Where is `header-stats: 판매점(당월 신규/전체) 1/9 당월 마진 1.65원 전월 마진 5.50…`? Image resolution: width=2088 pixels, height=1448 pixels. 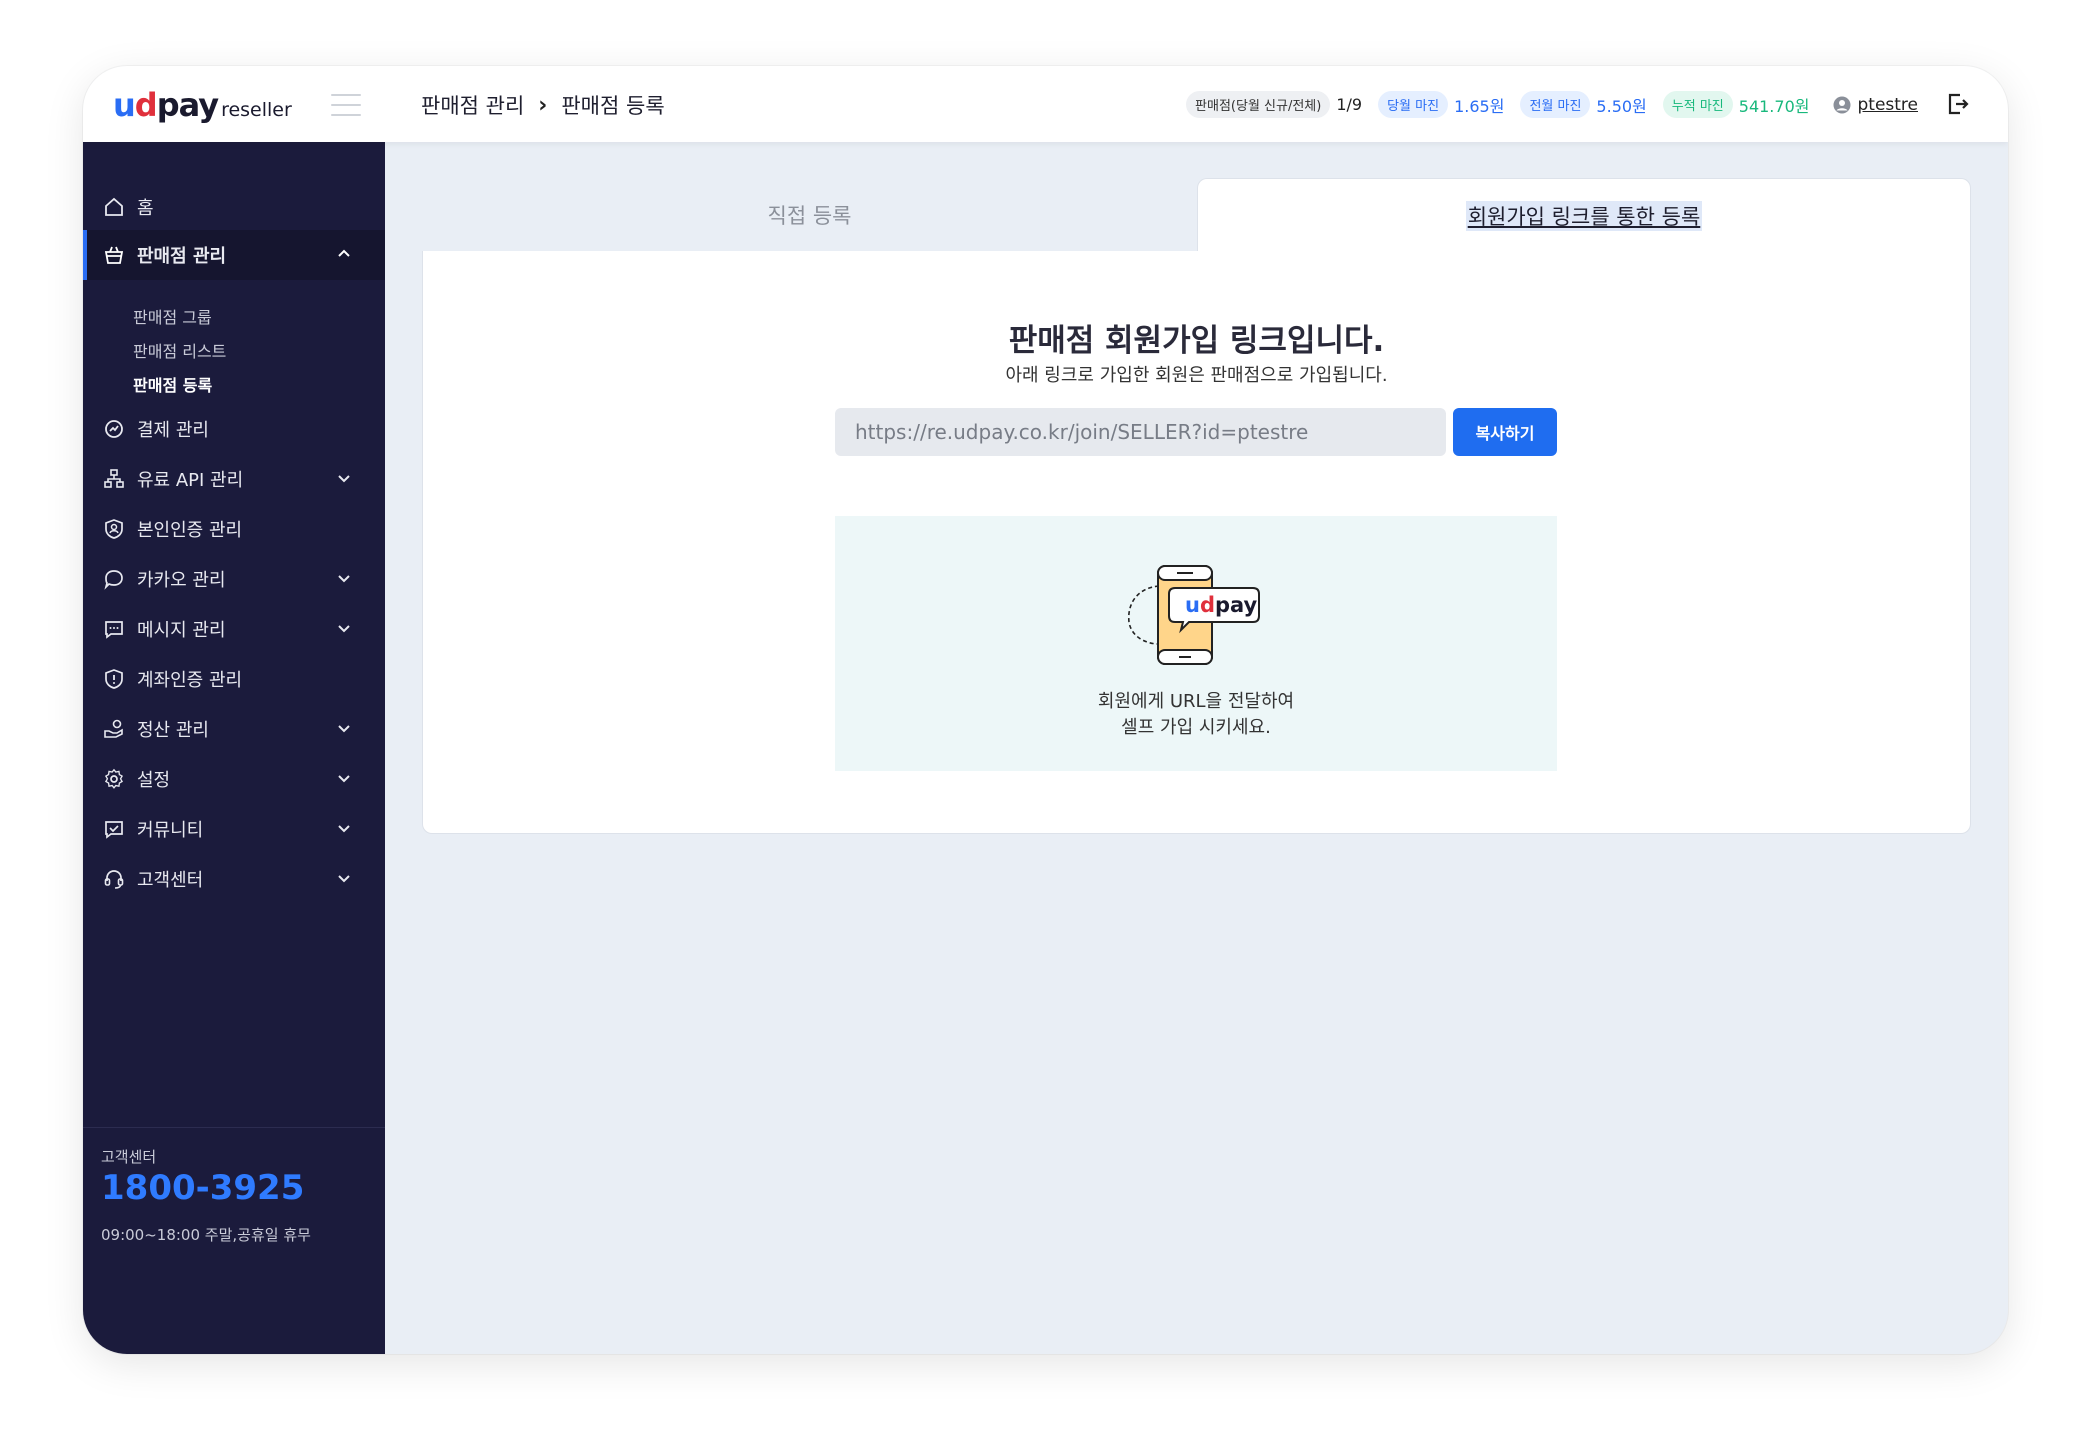
header-stats: 판매점(당월 신규/전체) 1/9 당월 마진 1.65원 전월 마진 5.50… is located at coordinates (1552, 104).